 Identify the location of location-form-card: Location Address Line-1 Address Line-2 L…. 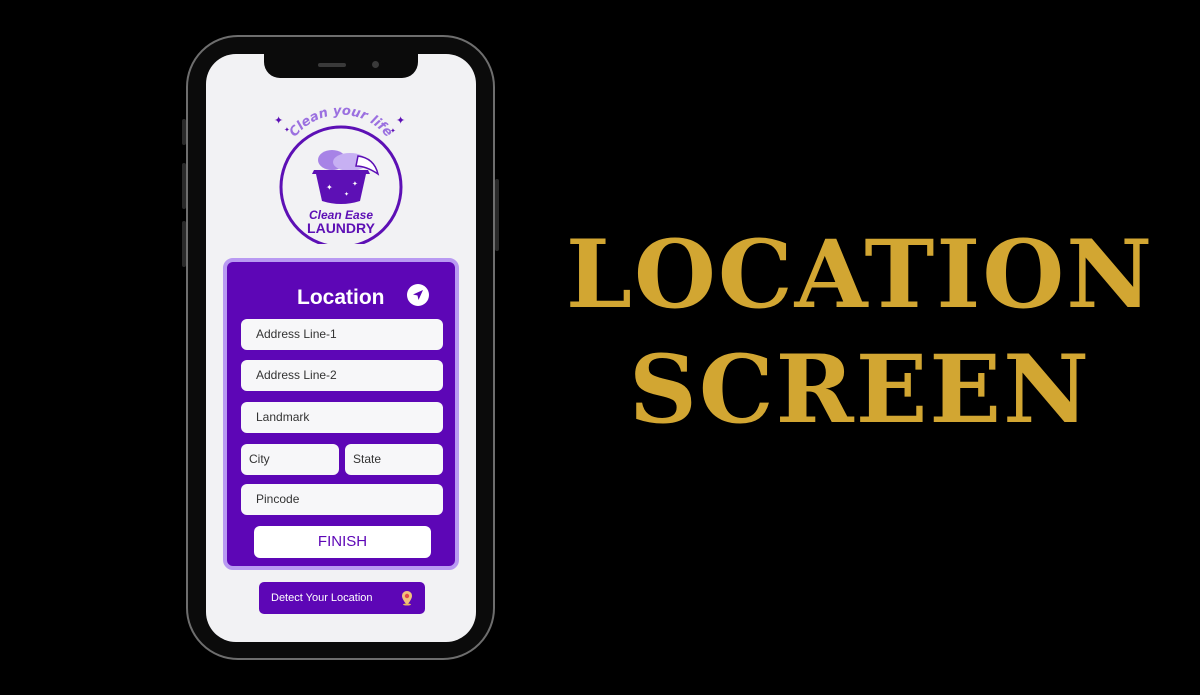
(341, 414).